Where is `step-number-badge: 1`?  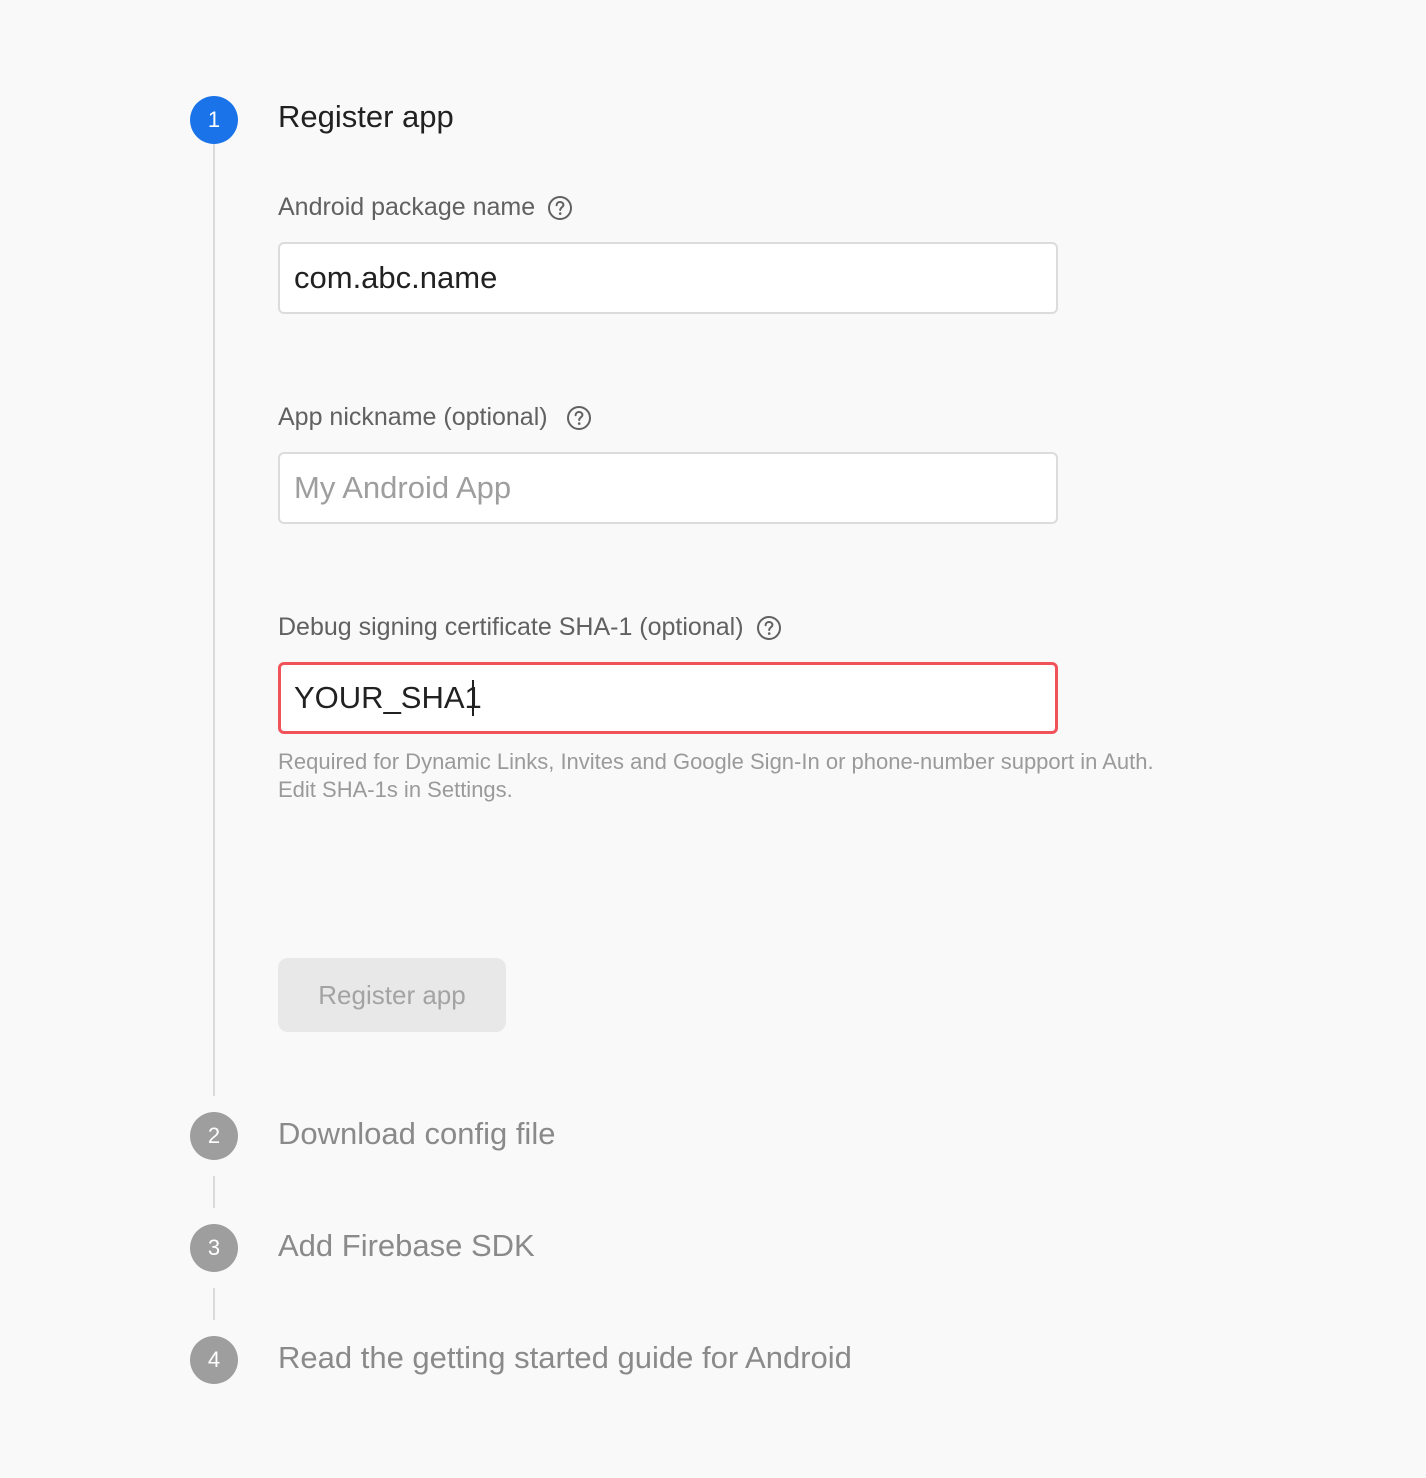
step-number-badge: 1 is located at coordinates (214, 120).